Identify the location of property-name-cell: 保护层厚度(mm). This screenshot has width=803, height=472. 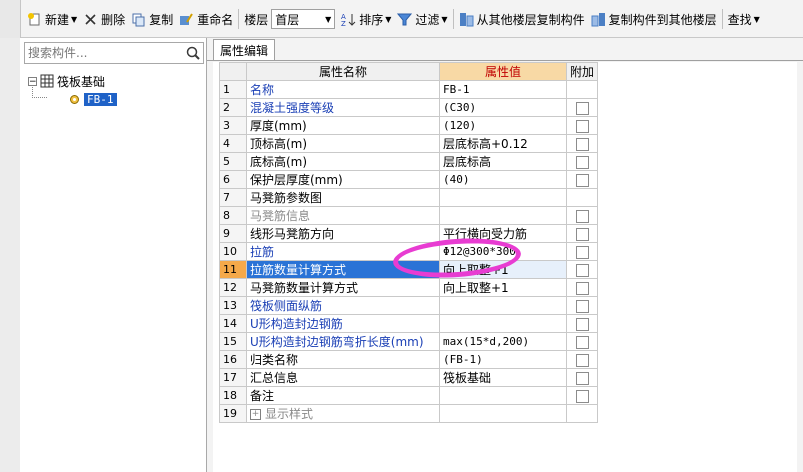
(343, 179).